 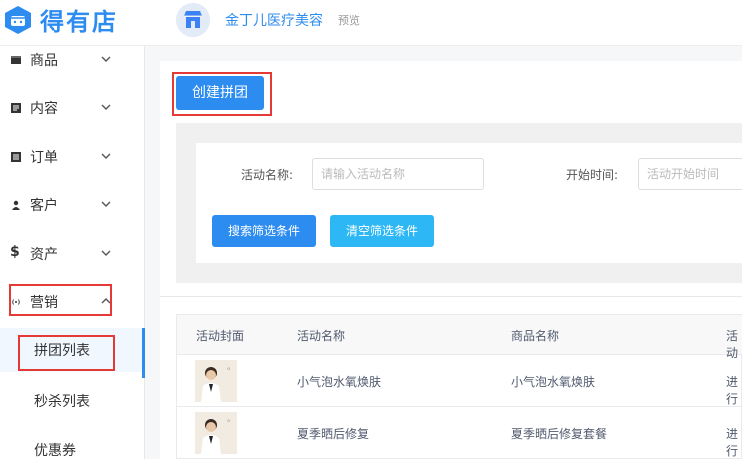 I want to click on box-icon, so click(x=16, y=60).